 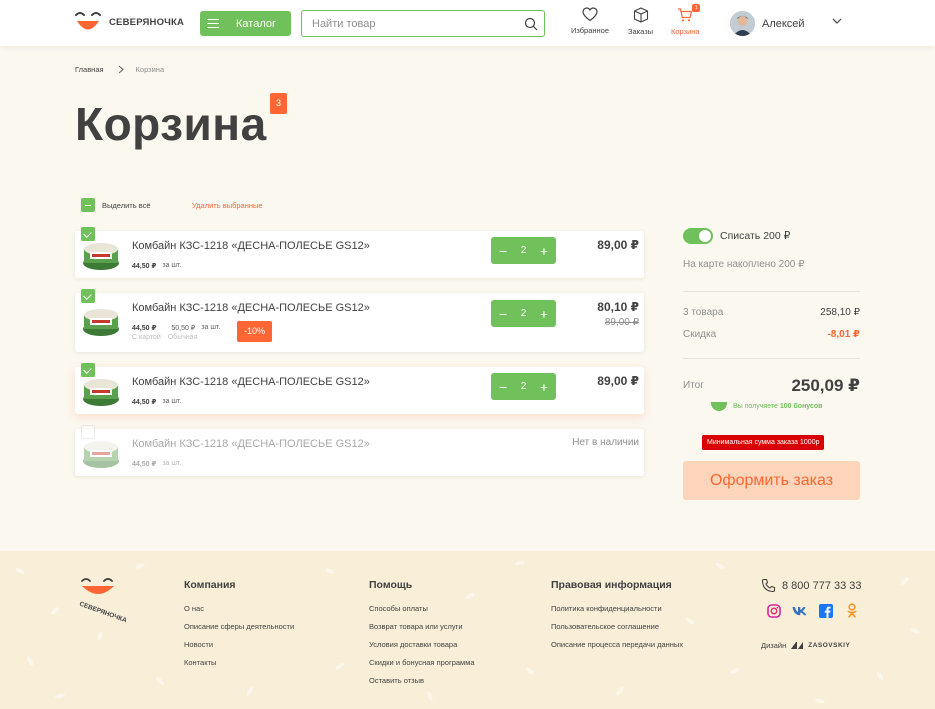 I want to click on avatar, so click(x=742, y=23).